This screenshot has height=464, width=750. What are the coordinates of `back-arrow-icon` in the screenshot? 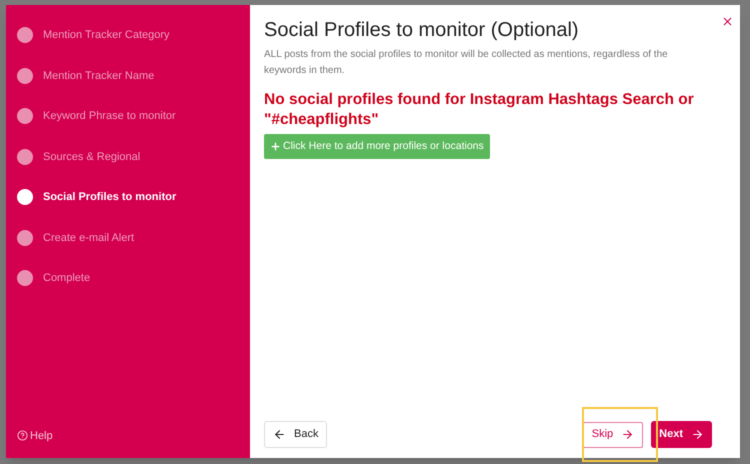 It's located at (279, 434).